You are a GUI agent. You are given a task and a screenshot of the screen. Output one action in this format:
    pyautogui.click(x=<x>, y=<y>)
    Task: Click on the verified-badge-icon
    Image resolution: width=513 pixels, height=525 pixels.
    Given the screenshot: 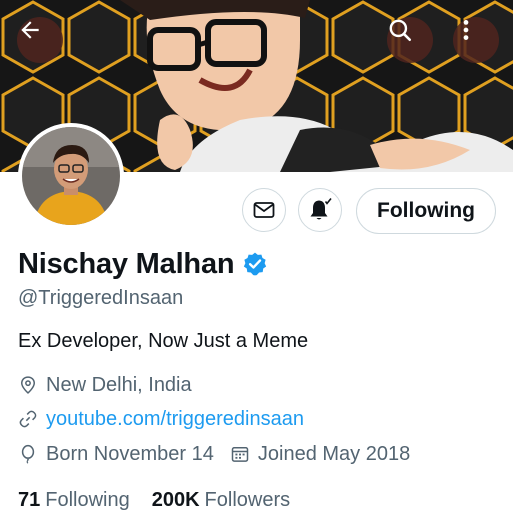 What is the action you would take?
    pyautogui.click(x=255, y=264)
    